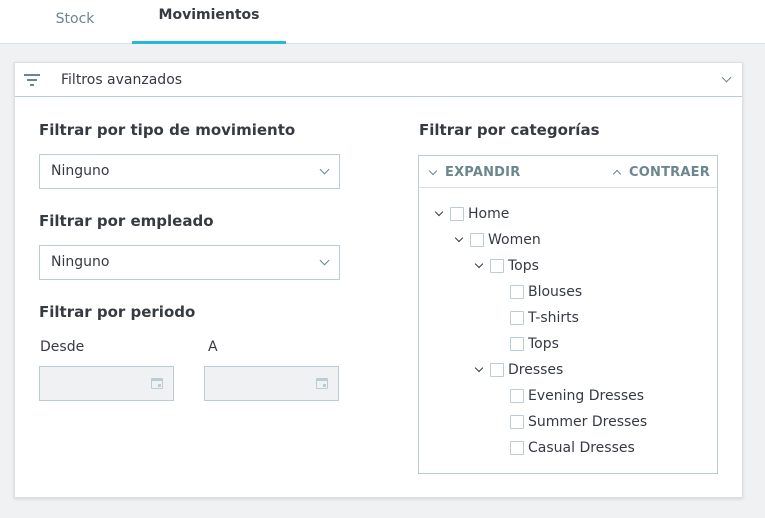 This screenshot has height=518, width=765. What do you see at coordinates (80, 262) in the screenshot?
I see `employee-value: Ninguno` at bounding box center [80, 262].